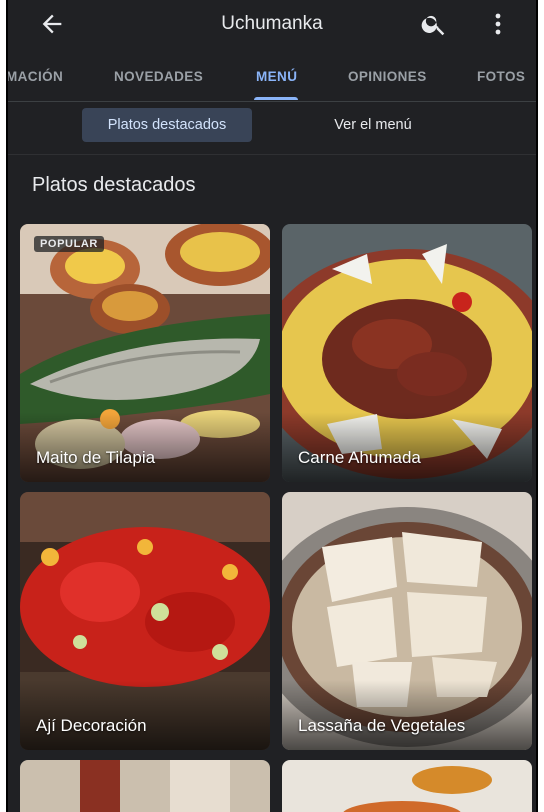 The image size is (544, 812). Describe the element at coordinates (145, 353) in the screenshot. I see `dish-card-maito-de-tilapia: POPULAR Maito de Tilapia` at that location.